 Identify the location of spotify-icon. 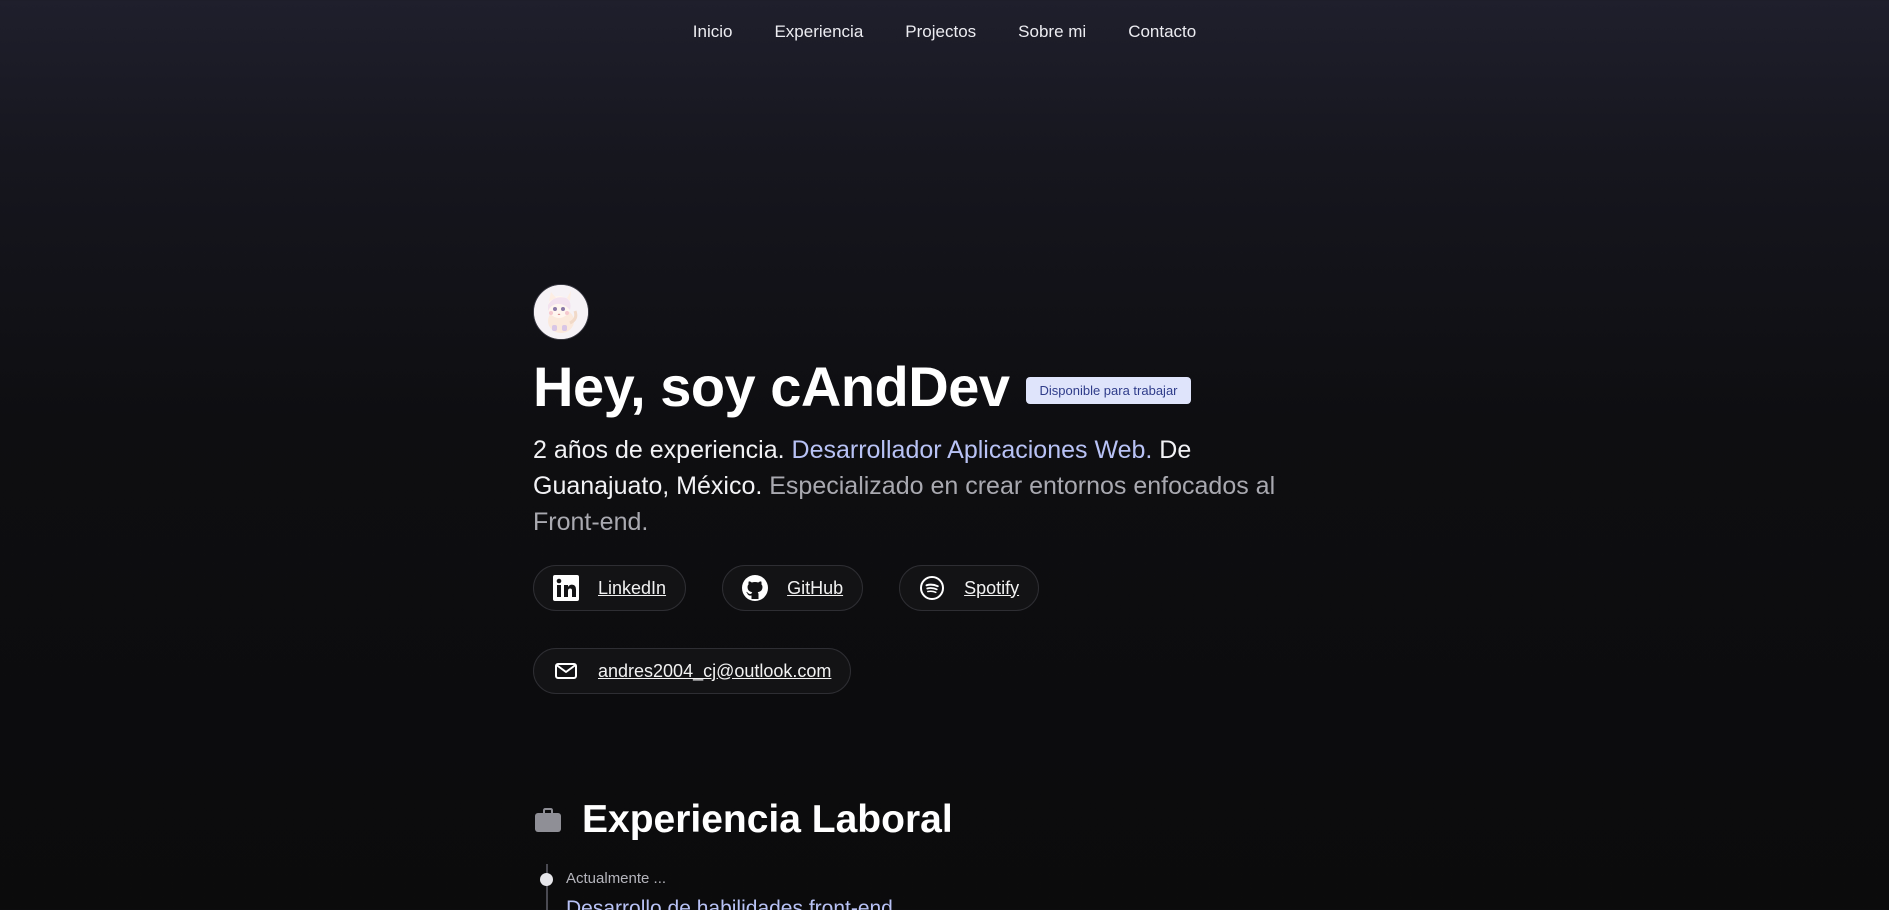
(932, 588).